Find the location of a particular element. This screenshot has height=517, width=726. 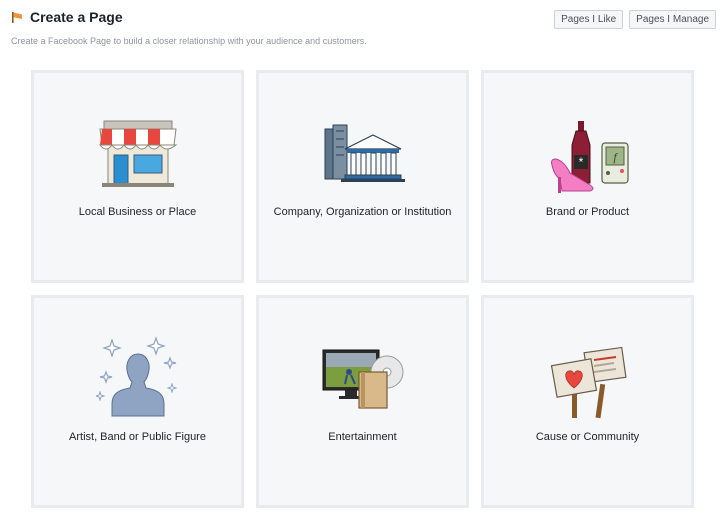

category-tile-brand-product: f * Brand or Product is located at coordinates (587, 176).